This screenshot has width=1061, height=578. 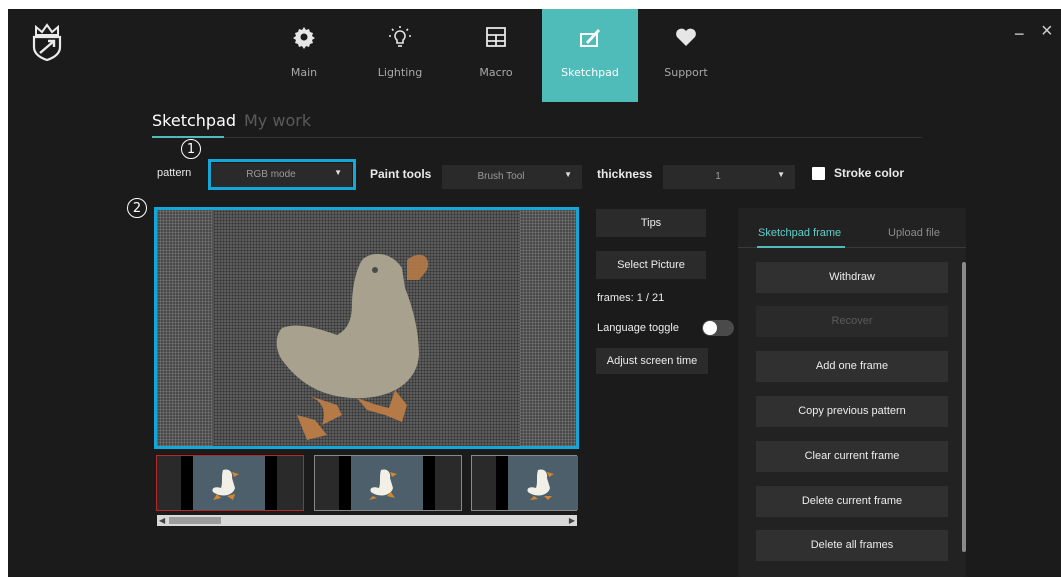 I want to click on recover-button: Recover, so click(x=852, y=321).